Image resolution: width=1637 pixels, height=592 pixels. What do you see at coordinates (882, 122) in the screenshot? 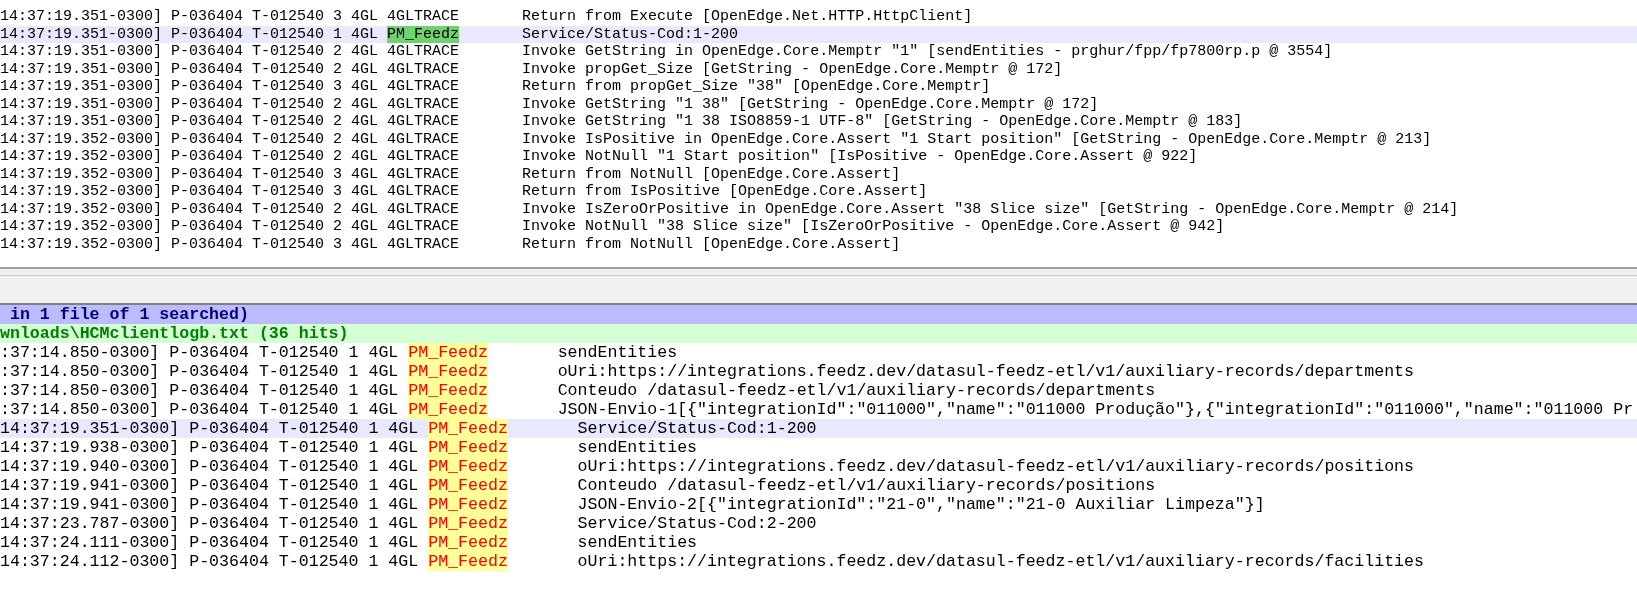
I see `log-message: Invoke GetString "1 38 ISO8859-1 UTF-8" [GetString - OpenEdge.Core.Memptr @ 183]` at bounding box center [882, 122].